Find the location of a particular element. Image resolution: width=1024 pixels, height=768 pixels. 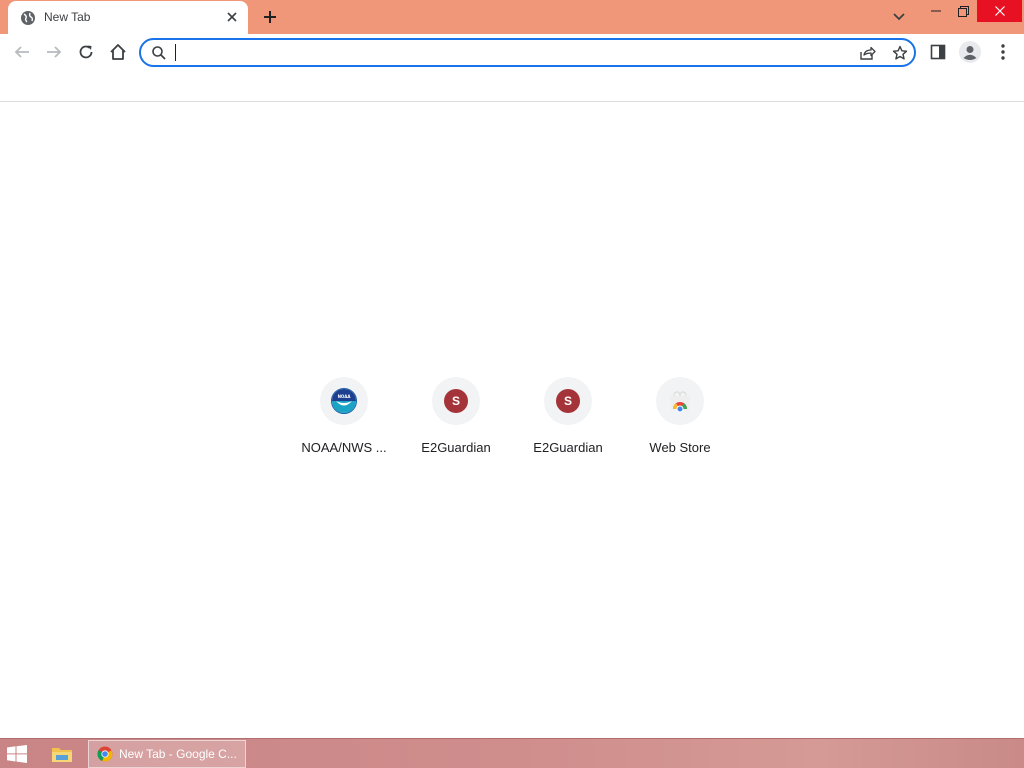

home-icon is located at coordinates (118, 52).